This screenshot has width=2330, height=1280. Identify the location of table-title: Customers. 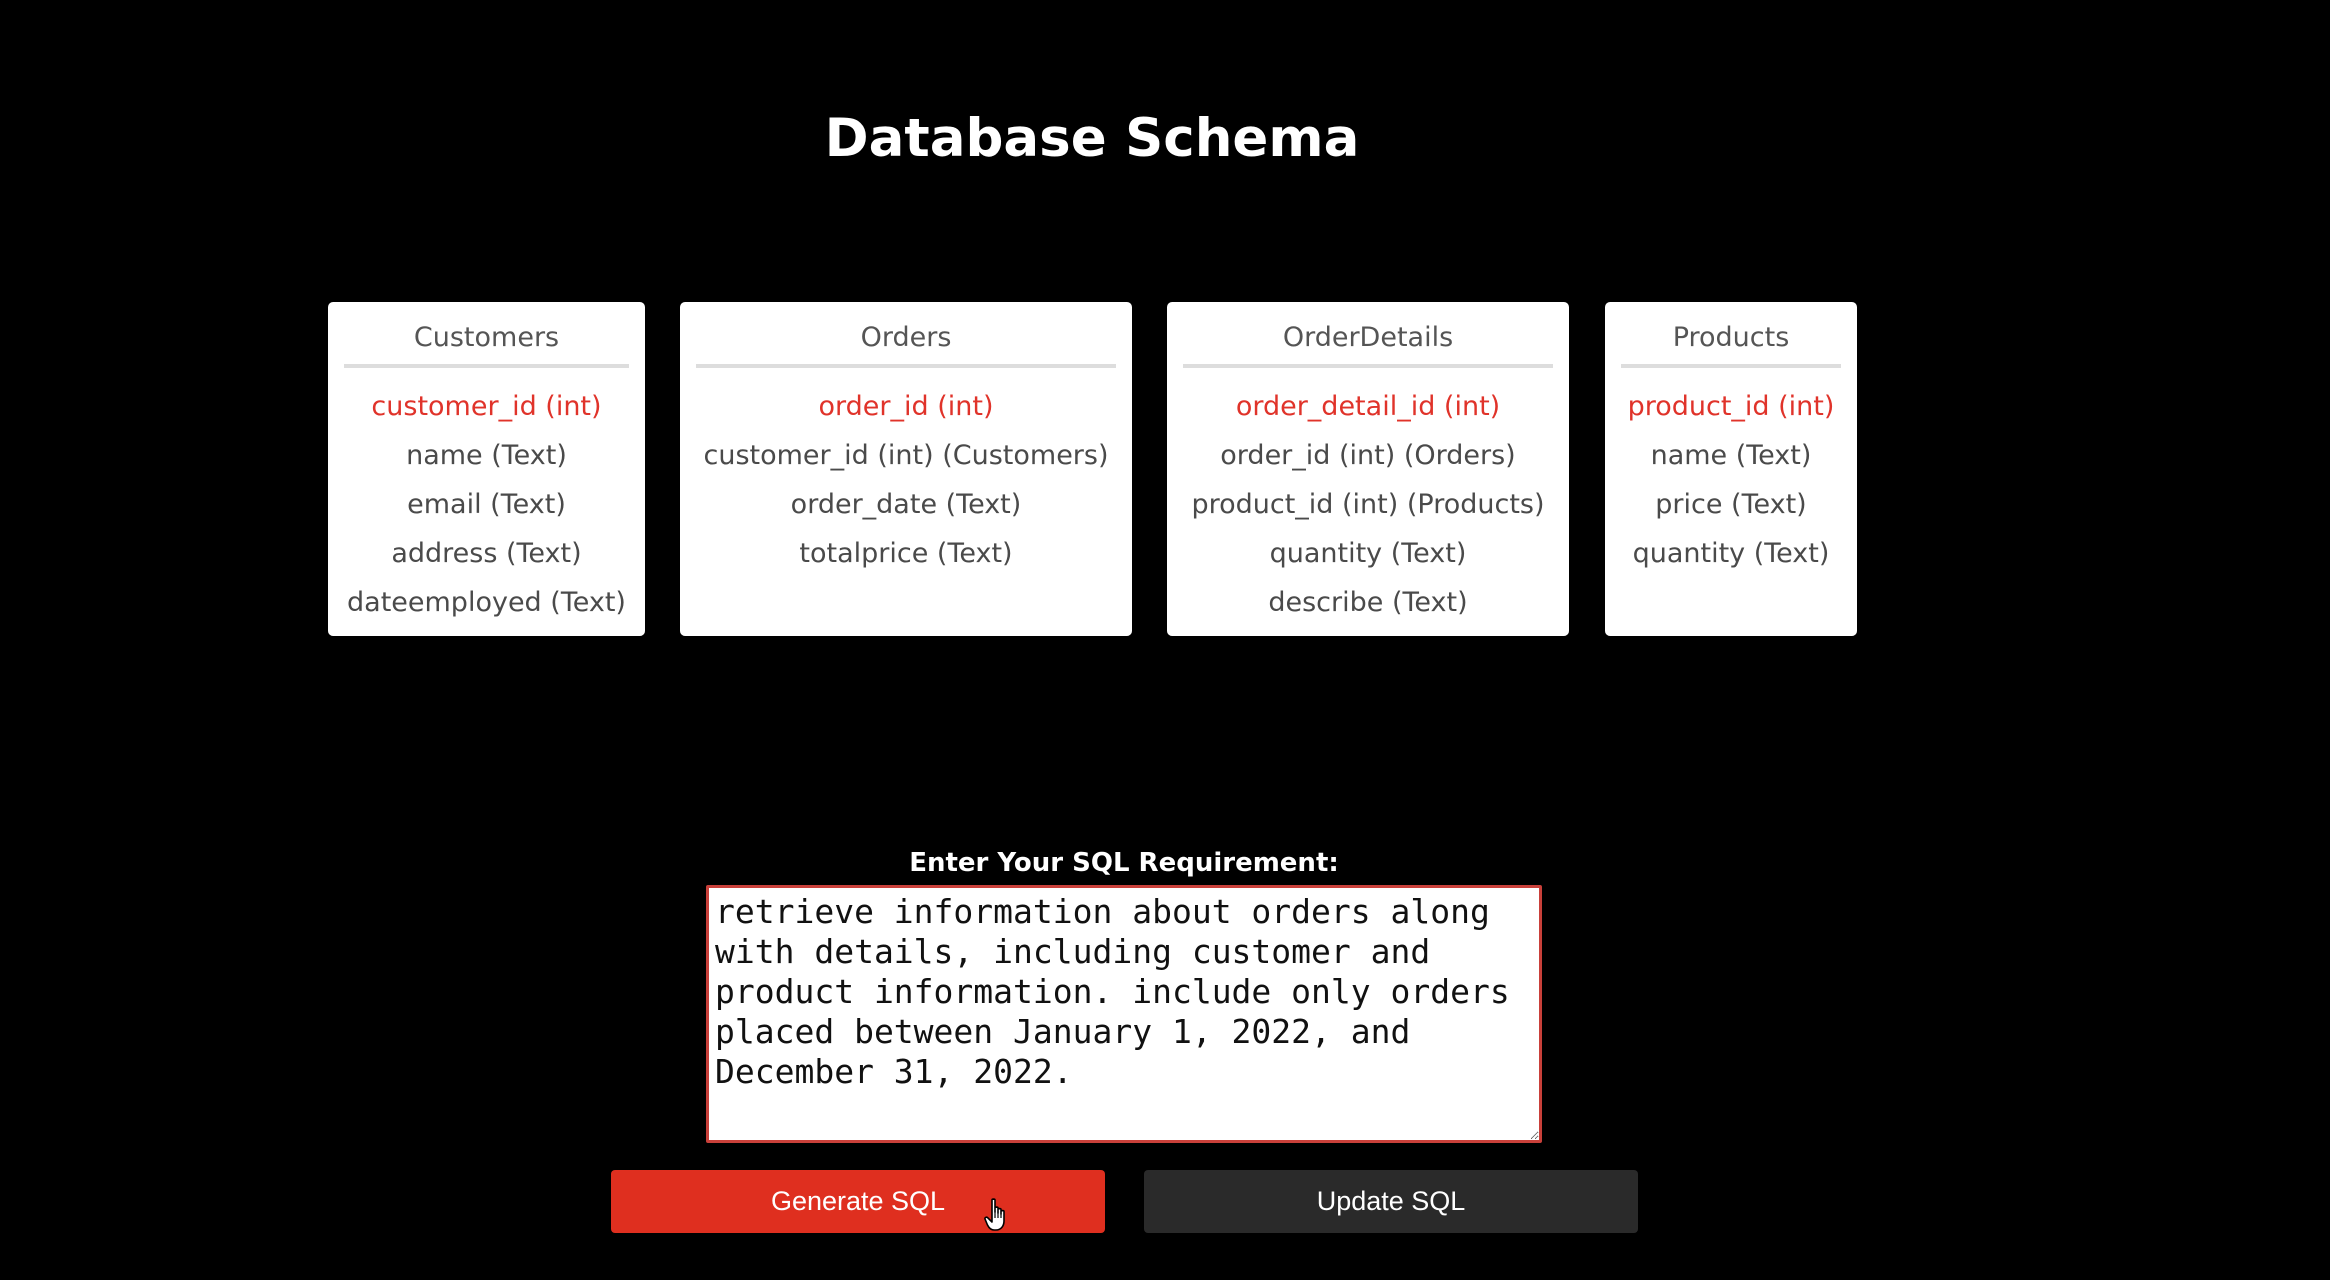
(486, 335).